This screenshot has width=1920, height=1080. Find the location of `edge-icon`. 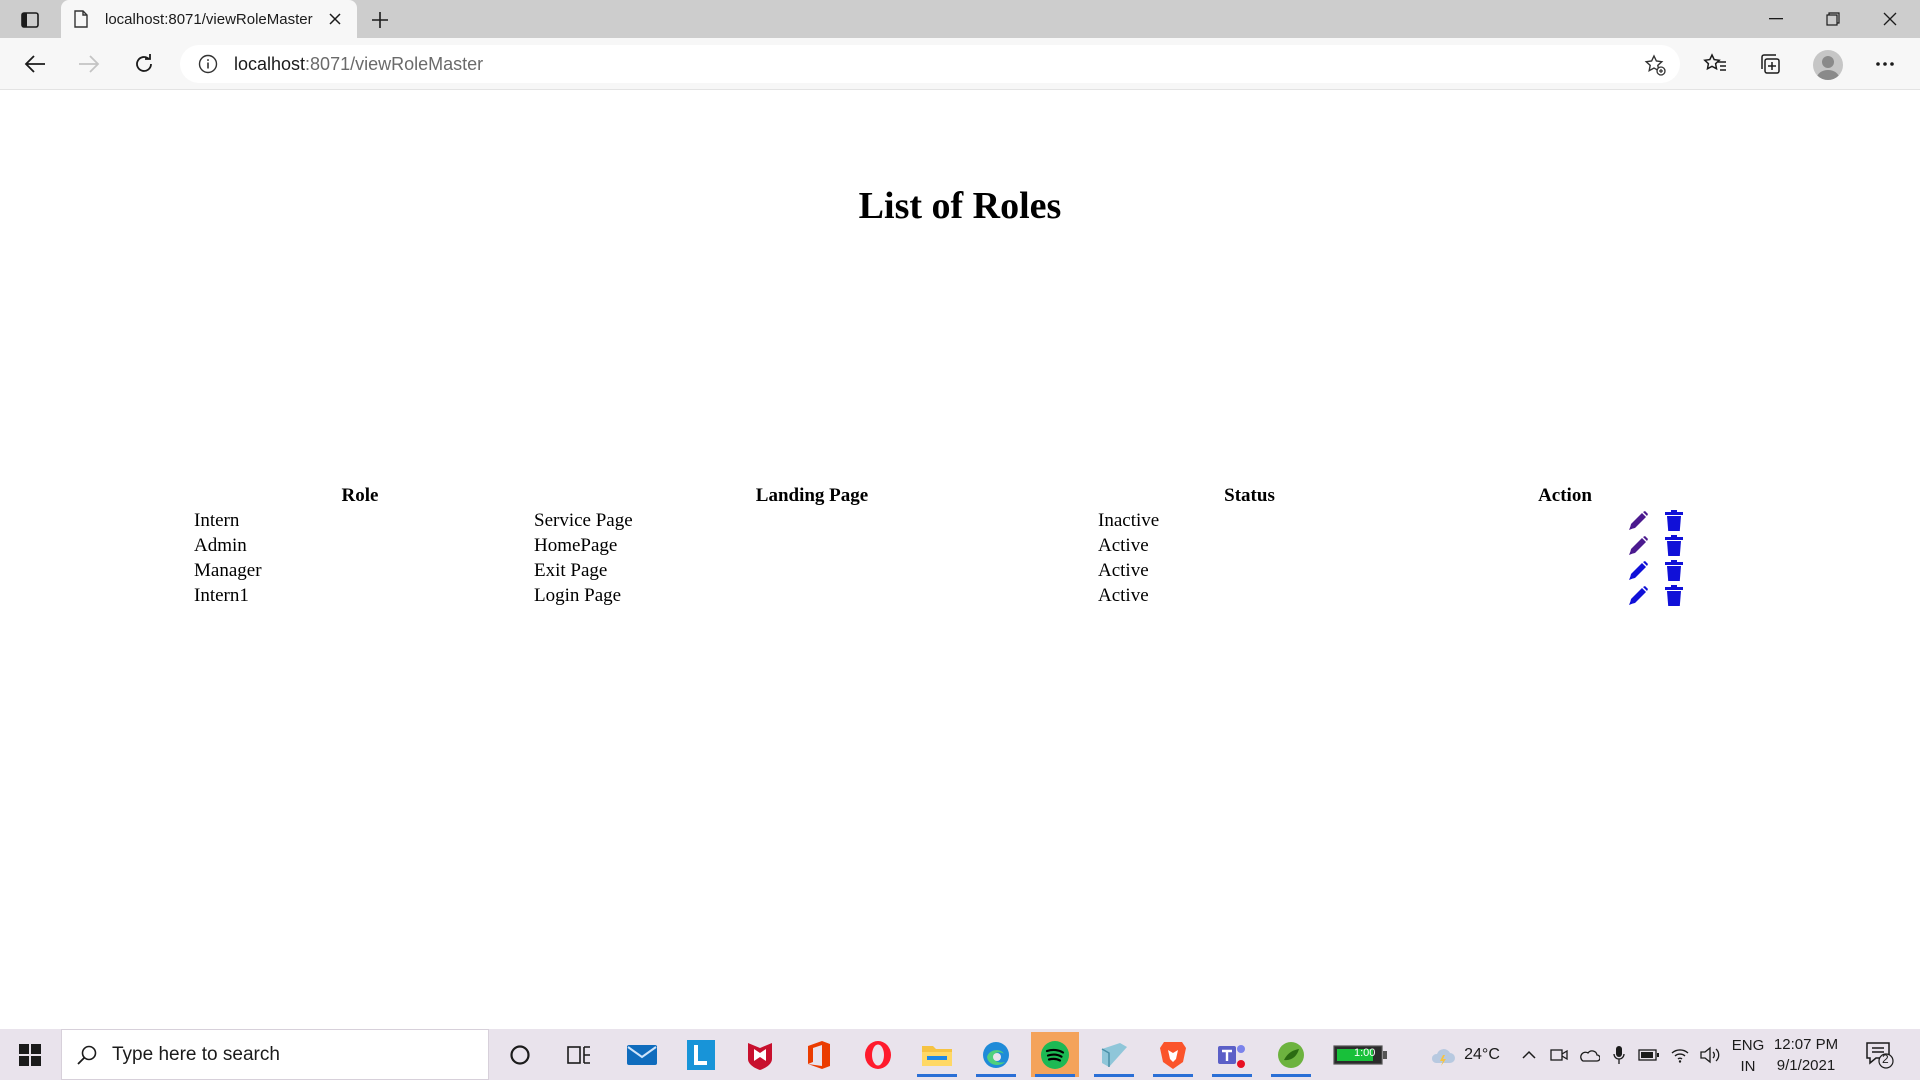

edge-icon is located at coordinates (996, 1054).